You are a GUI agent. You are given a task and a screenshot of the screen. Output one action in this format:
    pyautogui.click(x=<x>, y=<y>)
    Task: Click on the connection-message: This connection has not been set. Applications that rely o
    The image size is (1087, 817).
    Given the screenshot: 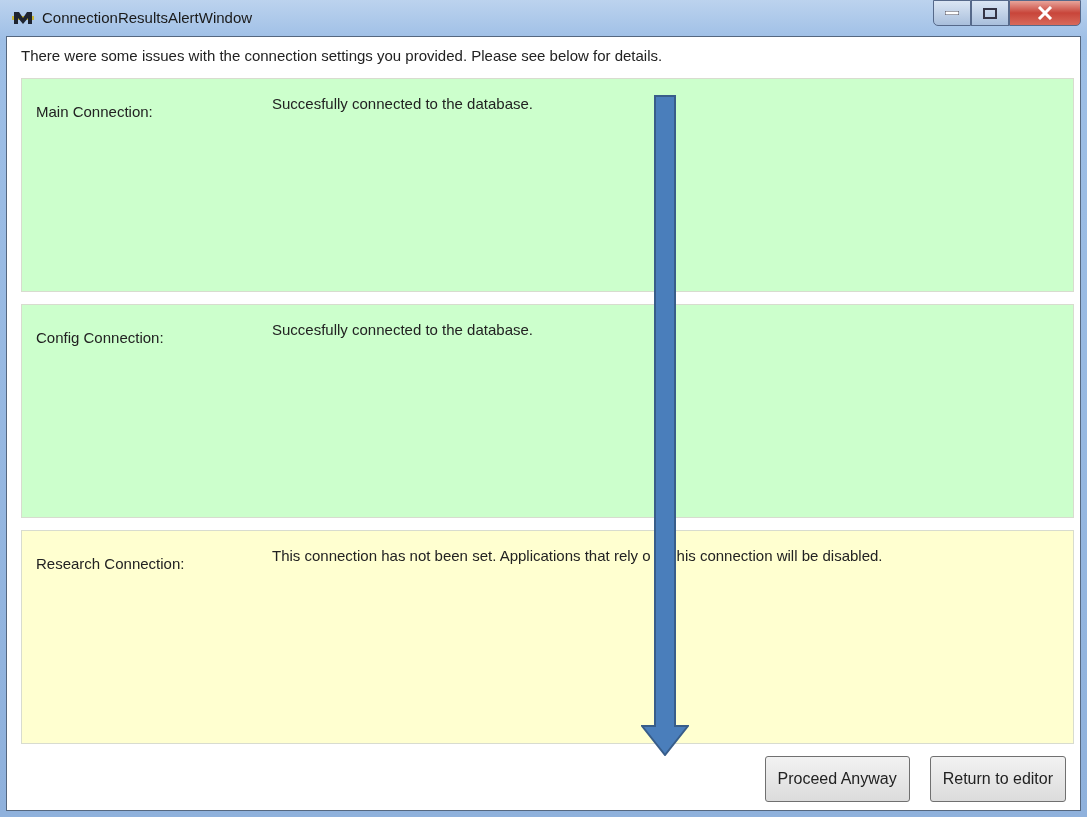 What is the action you would take?
    pyautogui.click(x=461, y=555)
    